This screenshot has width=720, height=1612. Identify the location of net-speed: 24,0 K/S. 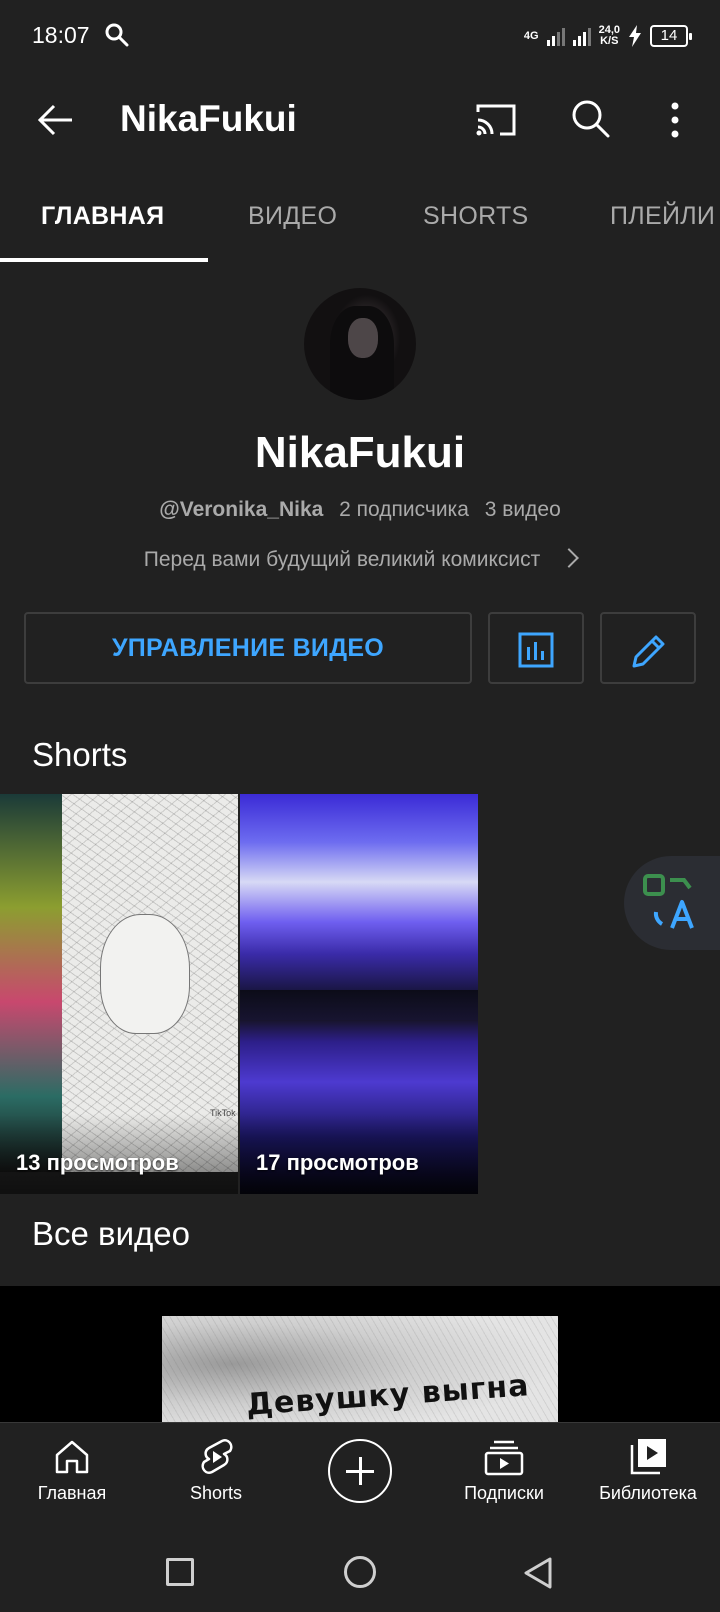
(609, 35).